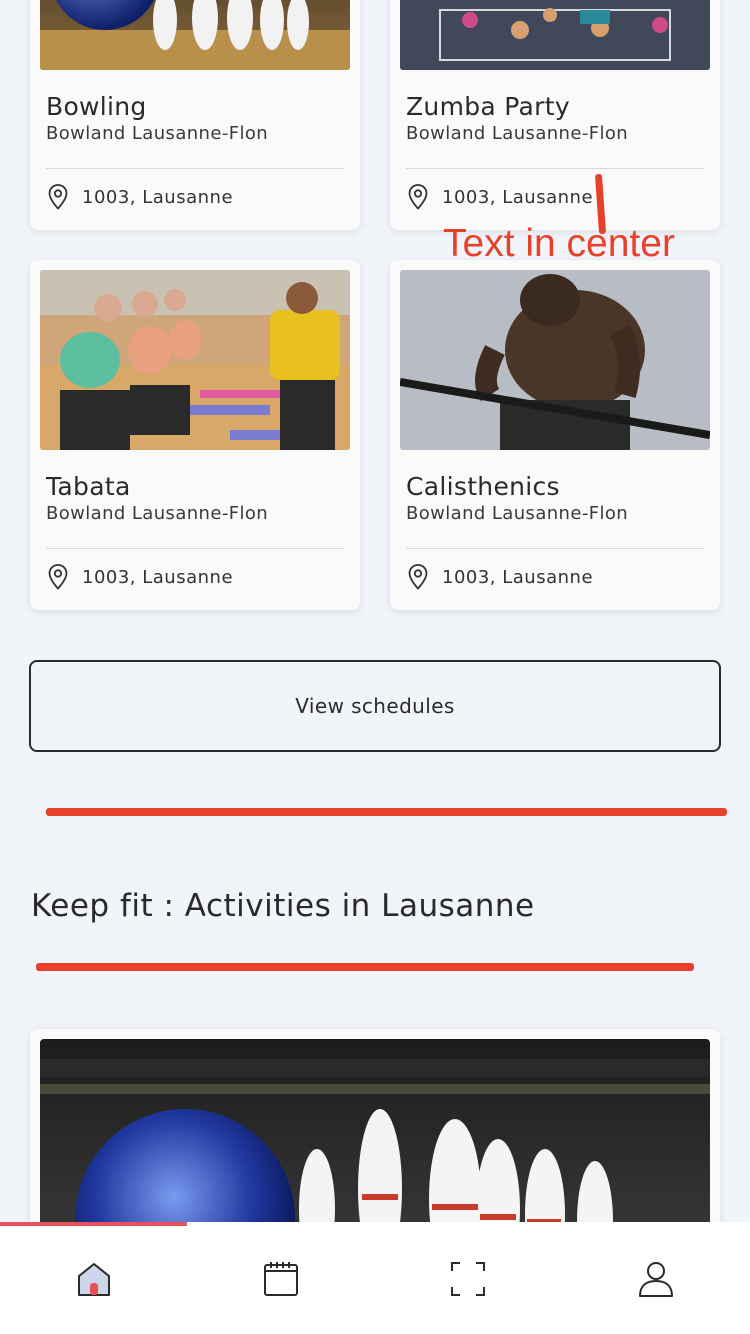 The width and height of the screenshot is (750, 1334). What do you see at coordinates (386, 812) in the screenshot?
I see `annotation-underline-top` at bounding box center [386, 812].